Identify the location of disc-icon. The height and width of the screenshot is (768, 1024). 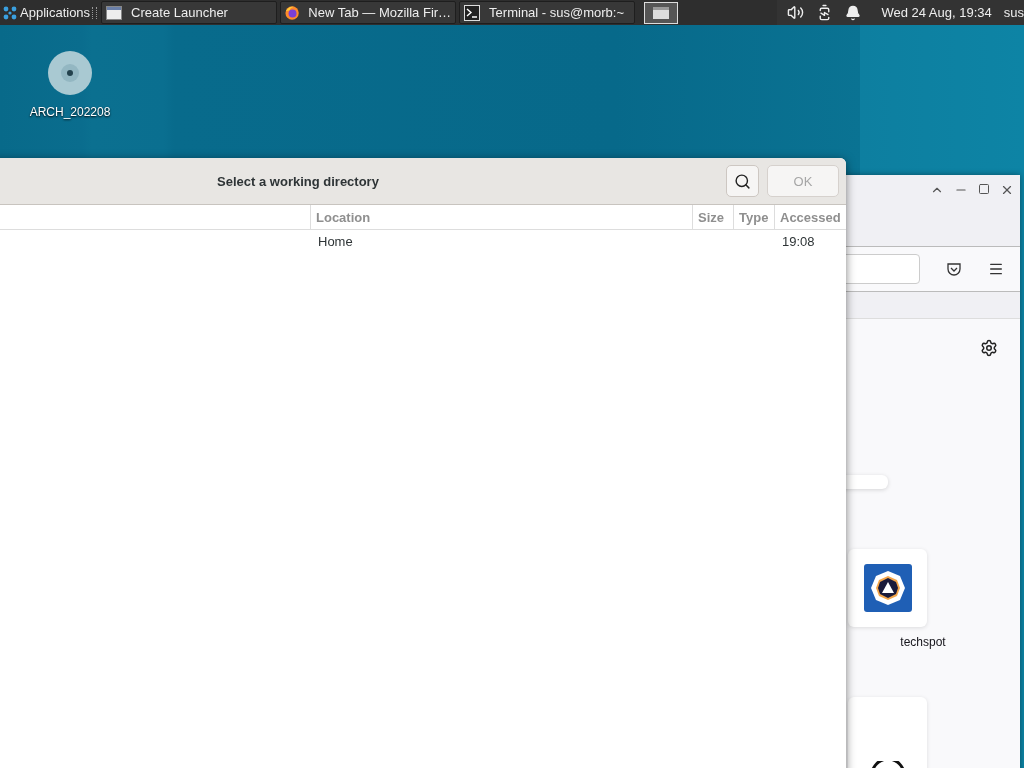
(70, 73).